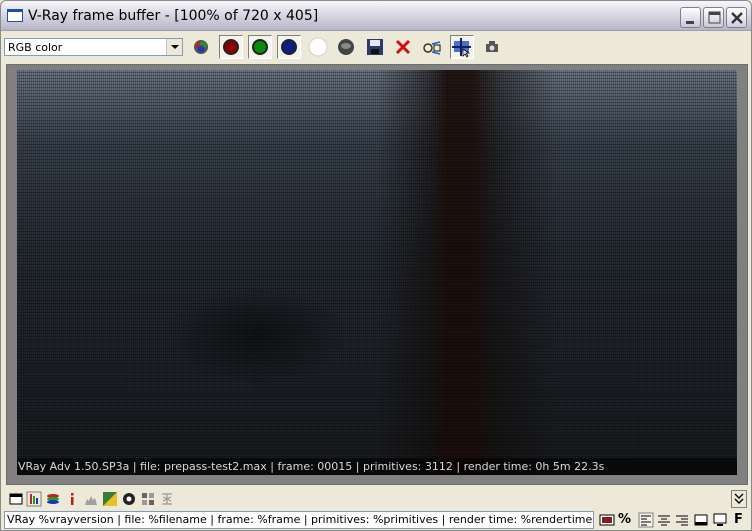  I want to click on green-channel-icon, so click(260, 47).